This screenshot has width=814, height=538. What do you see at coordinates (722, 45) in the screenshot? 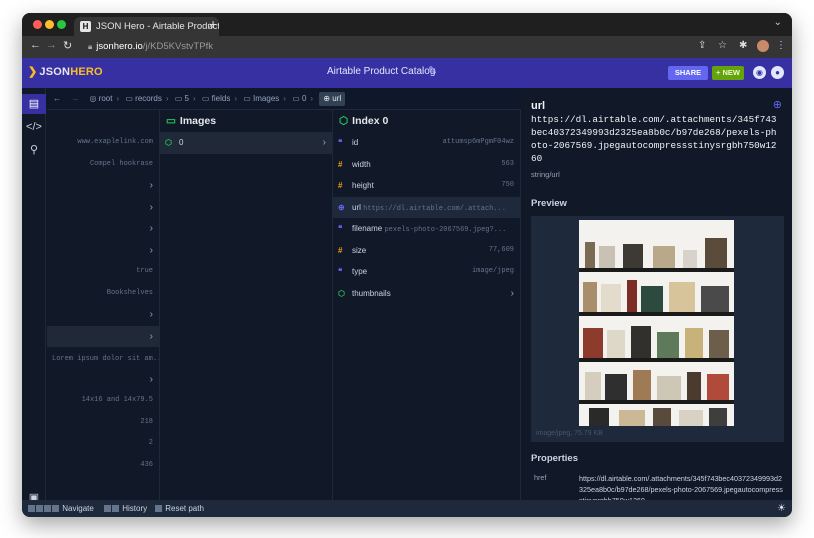
I see `bookmark-star-icon: ☆` at bounding box center [722, 45].